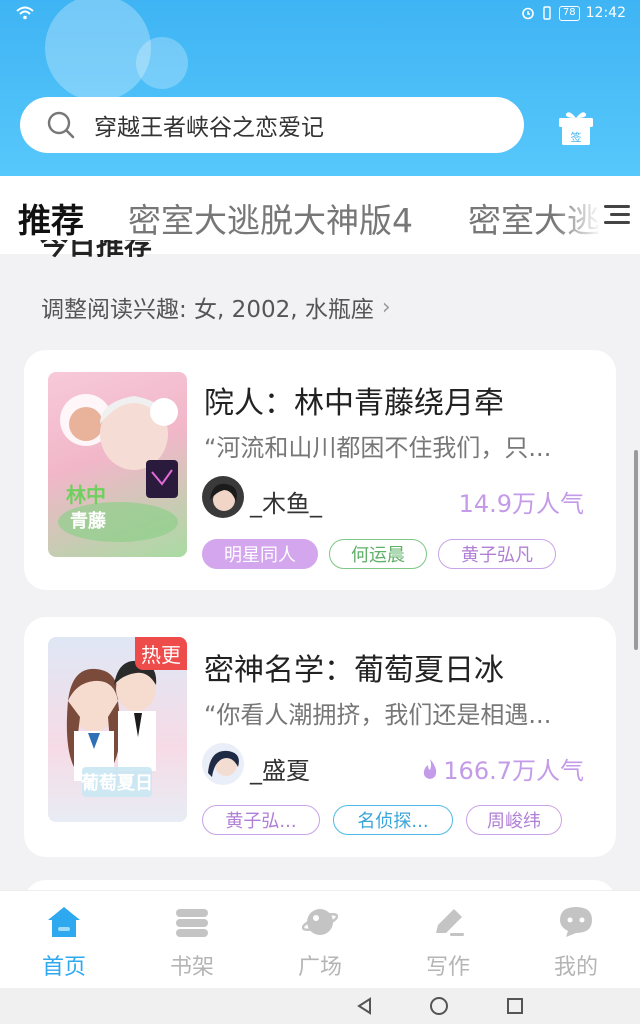 The image size is (640, 1024). What do you see at coordinates (161, 653) in the screenshot?
I see `hot-update-badge: 热更` at bounding box center [161, 653].